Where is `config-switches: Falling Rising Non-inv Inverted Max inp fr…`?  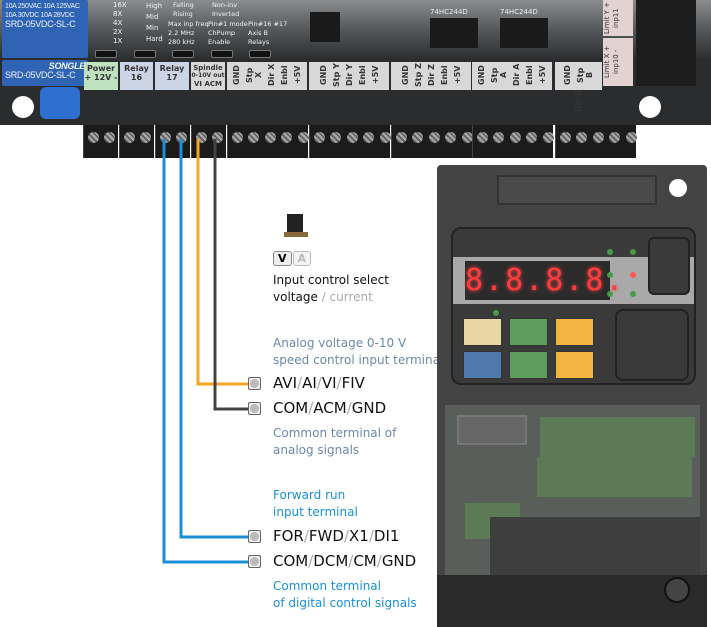 config-switches: Falling Rising Non-inv Inverted Max inp fr… is located at coordinates (228, 23).